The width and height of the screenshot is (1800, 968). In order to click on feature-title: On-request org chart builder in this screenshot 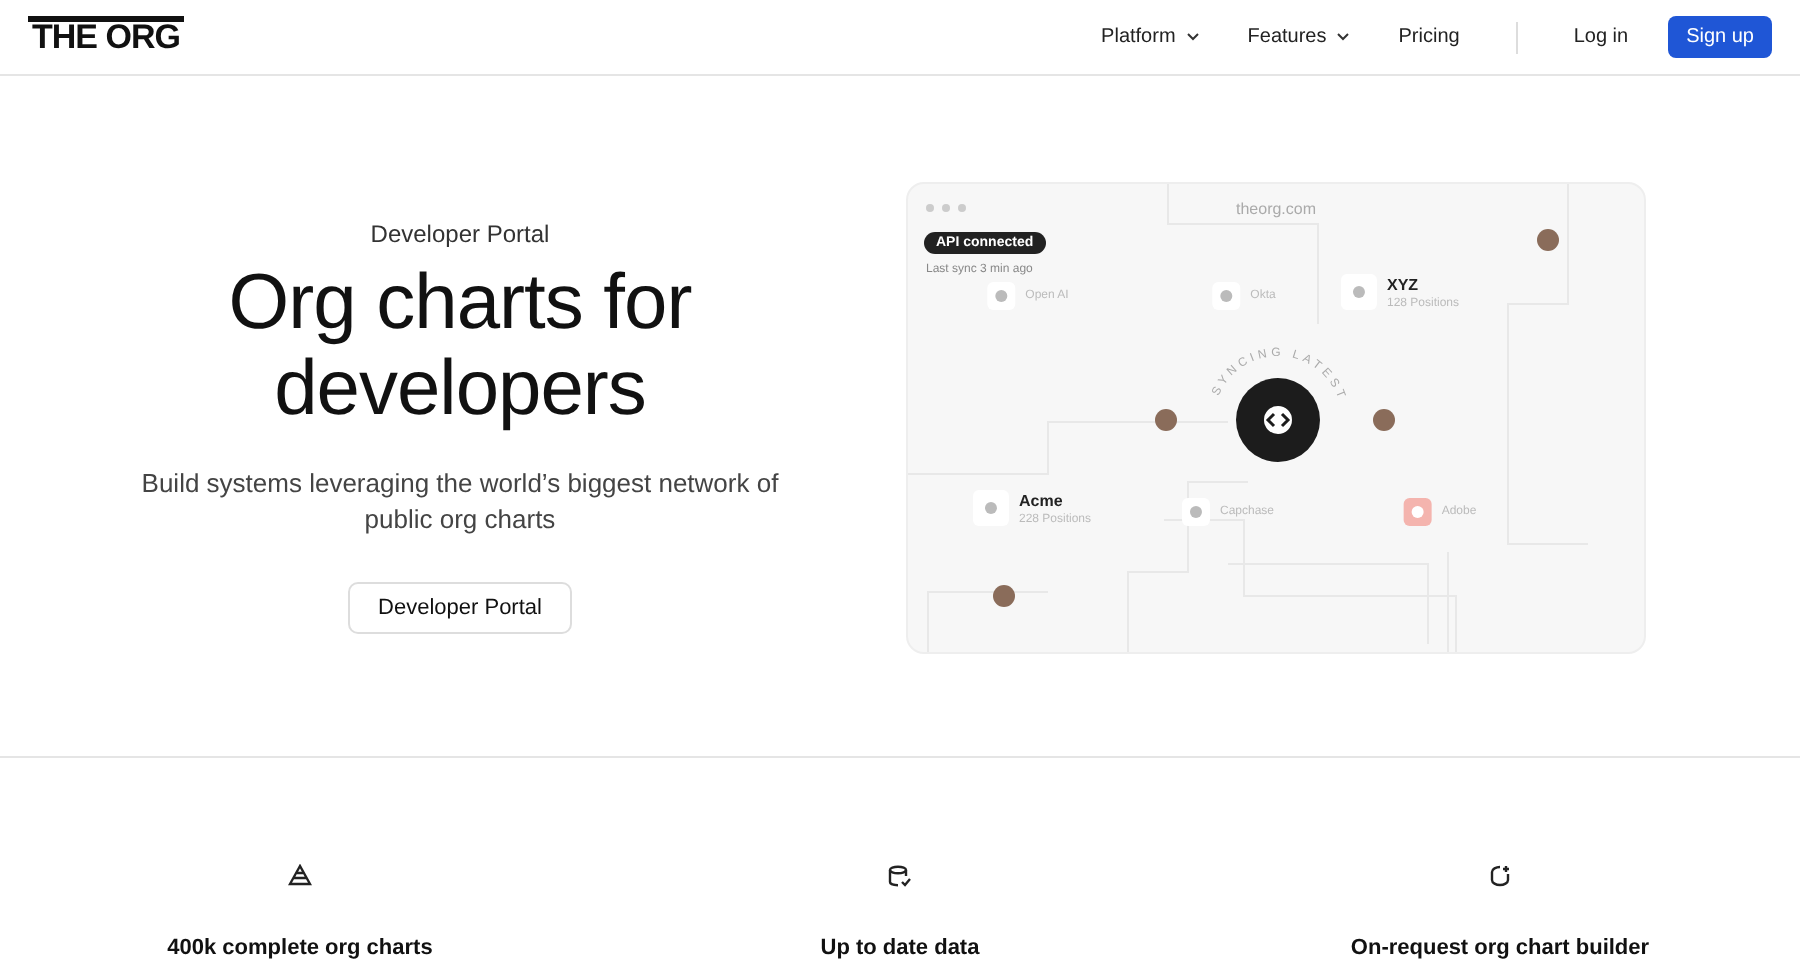, I will do `click(1500, 948)`.